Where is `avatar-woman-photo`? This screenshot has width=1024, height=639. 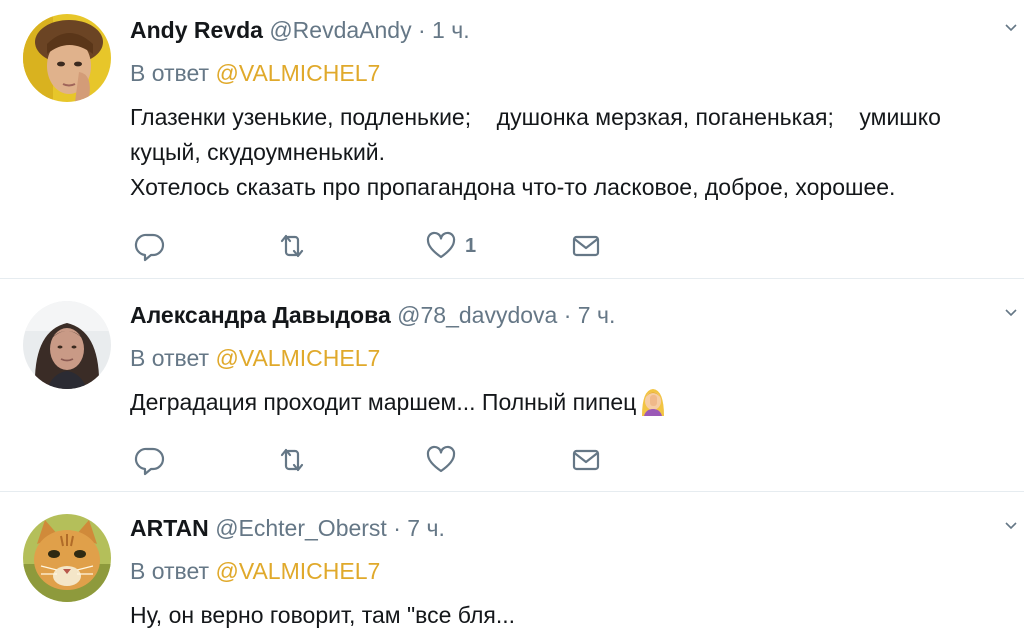
avatar-woman-photo is located at coordinates (67, 345).